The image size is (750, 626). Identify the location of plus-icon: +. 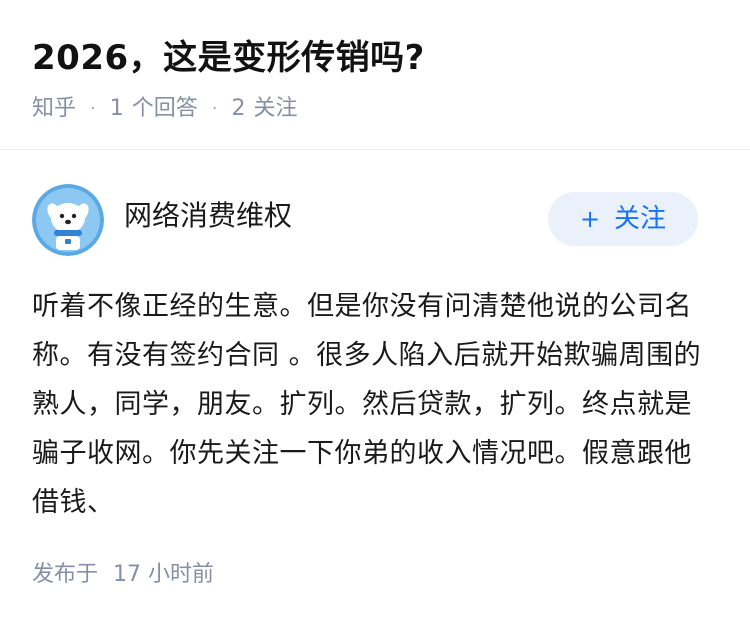
(590, 219).